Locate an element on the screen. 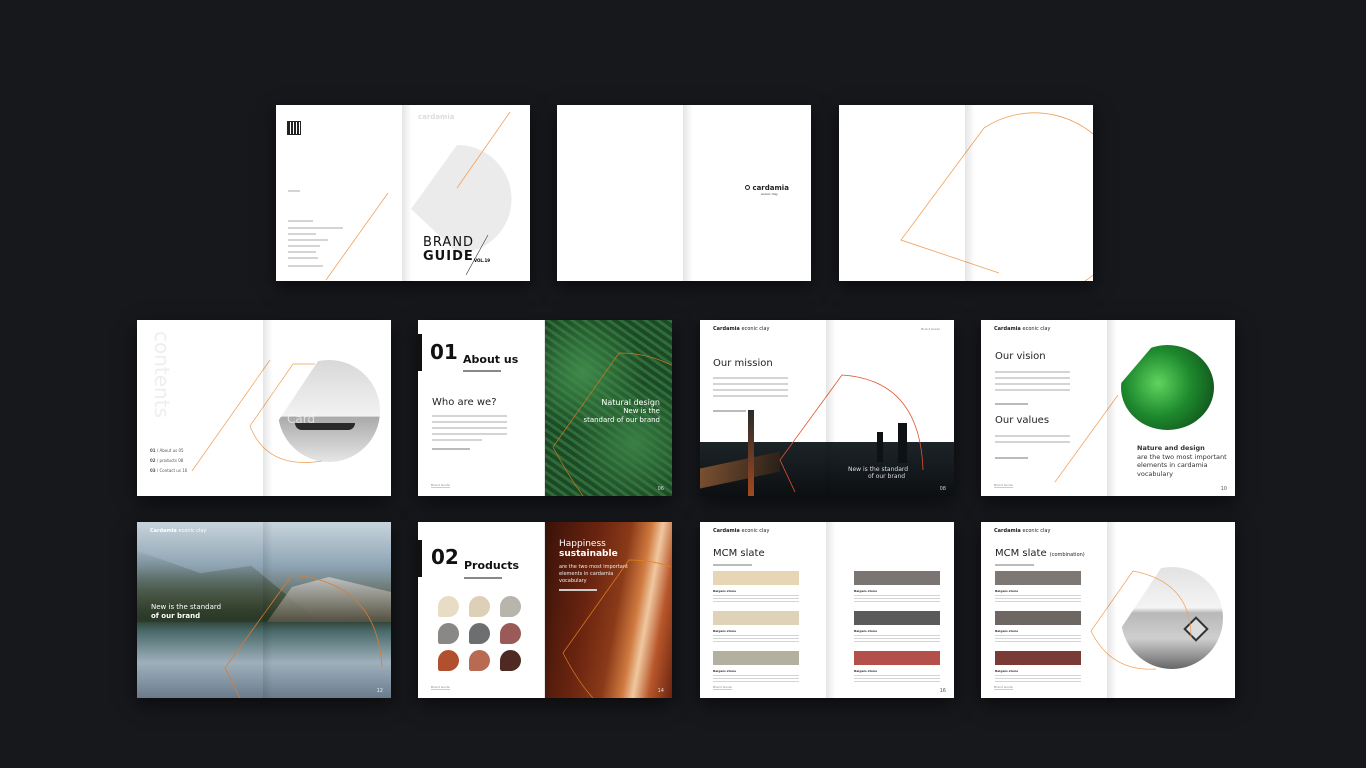 This screenshot has height=768, width=1366. brand-logo: cardamia econic clay is located at coordinates (767, 190).